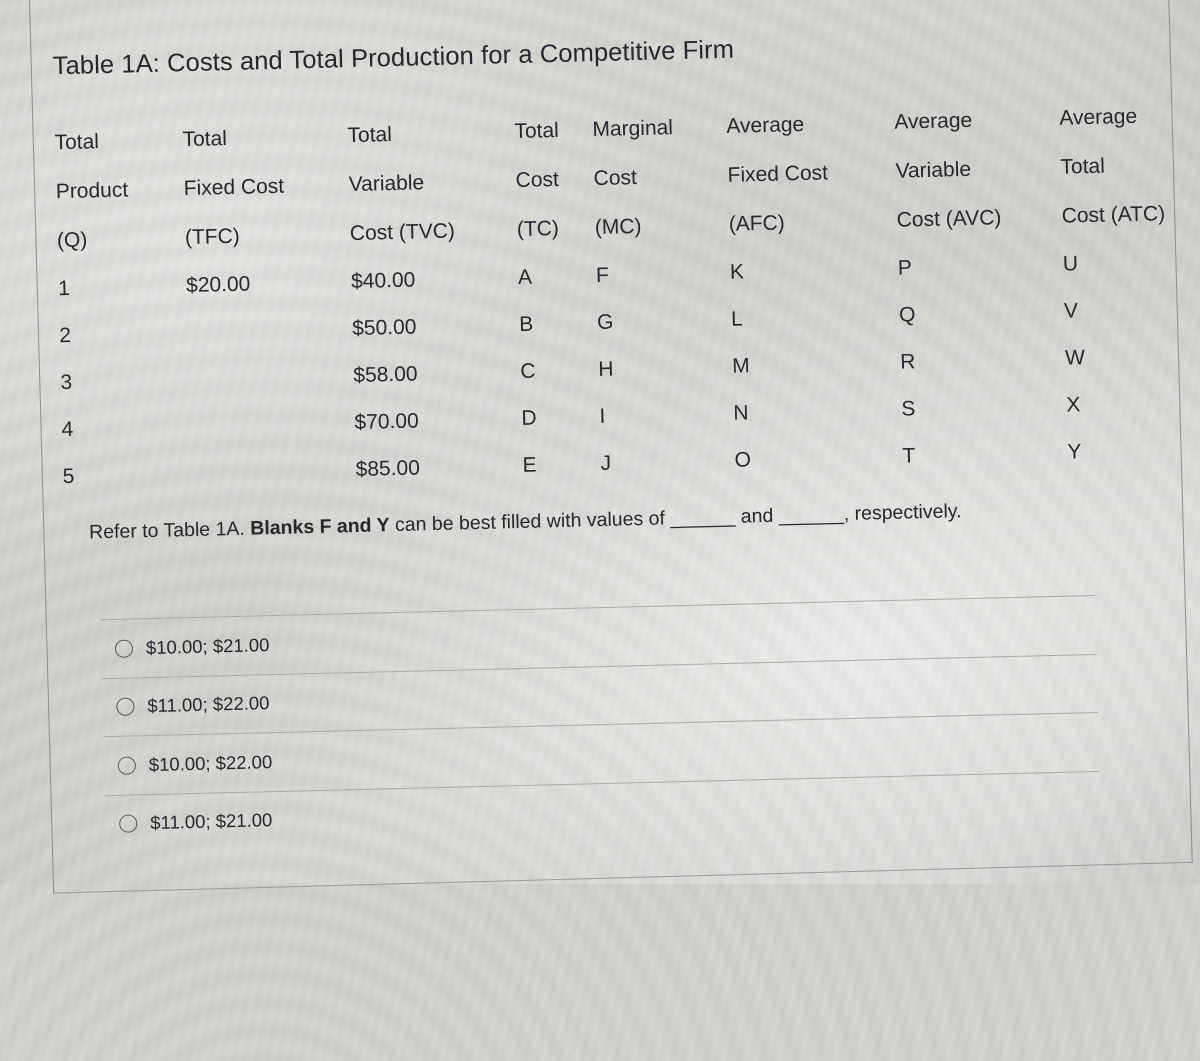 Image resolution: width=1200 pixels, height=1061 pixels. What do you see at coordinates (77, 142) in the screenshot?
I see `column-header-q: Total` at bounding box center [77, 142].